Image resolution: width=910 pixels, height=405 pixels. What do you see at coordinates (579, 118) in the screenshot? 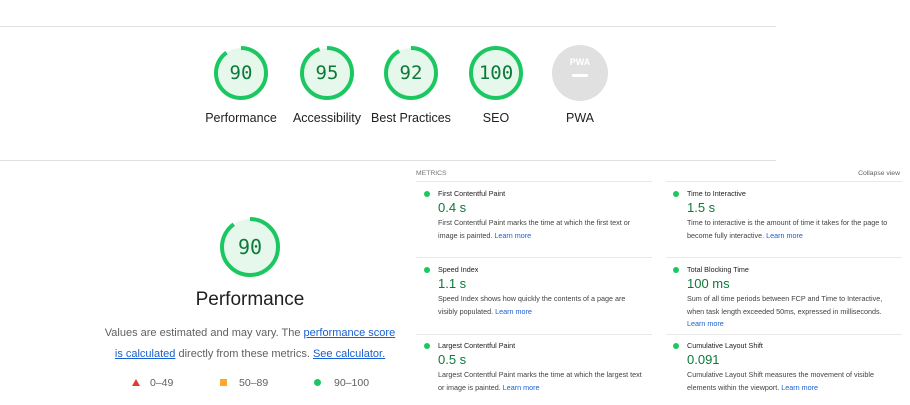
I see `gauge-label: PWA` at bounding box center [579, 118].